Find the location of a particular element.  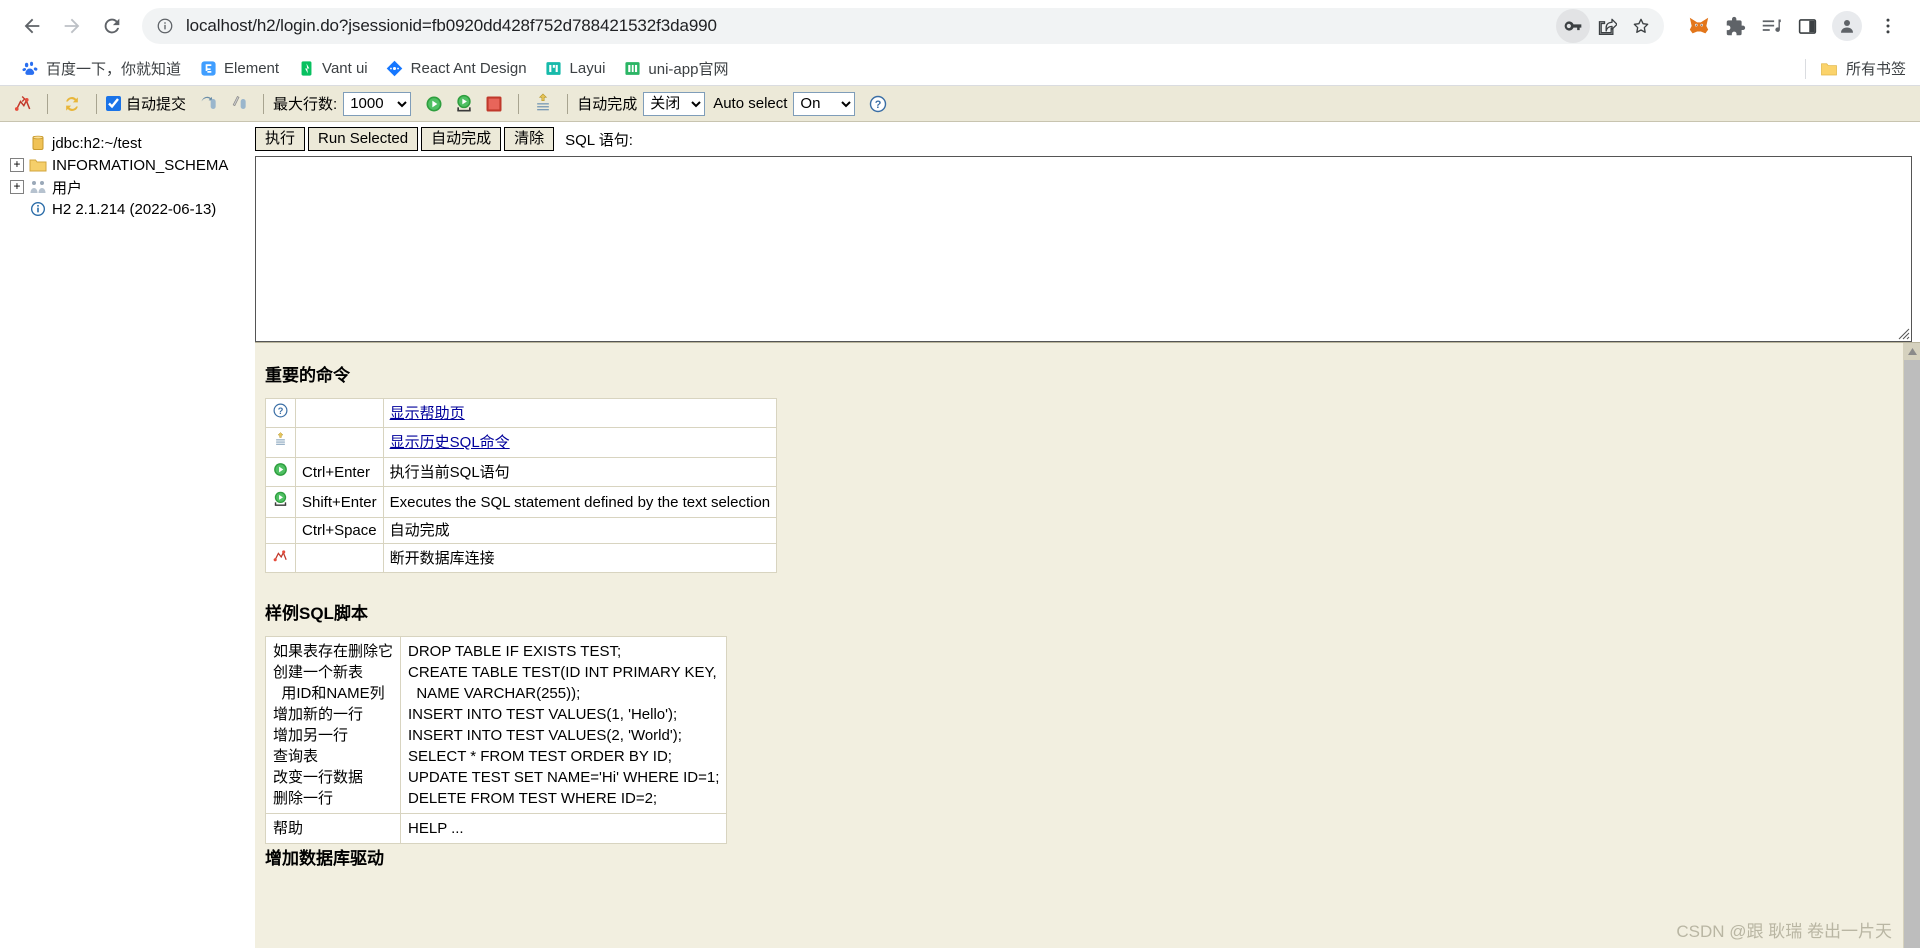

refresh-icon is located at coordinates (72, 104).